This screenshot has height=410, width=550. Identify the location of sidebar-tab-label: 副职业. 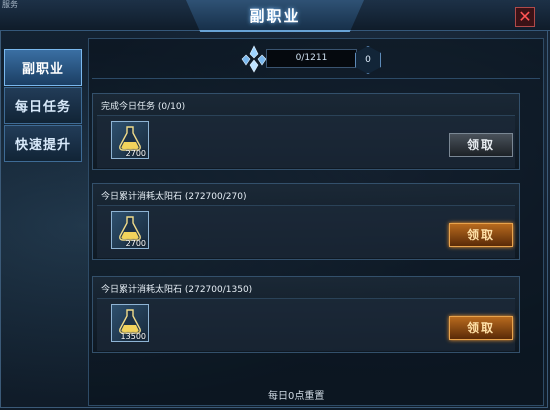
(42, 69).